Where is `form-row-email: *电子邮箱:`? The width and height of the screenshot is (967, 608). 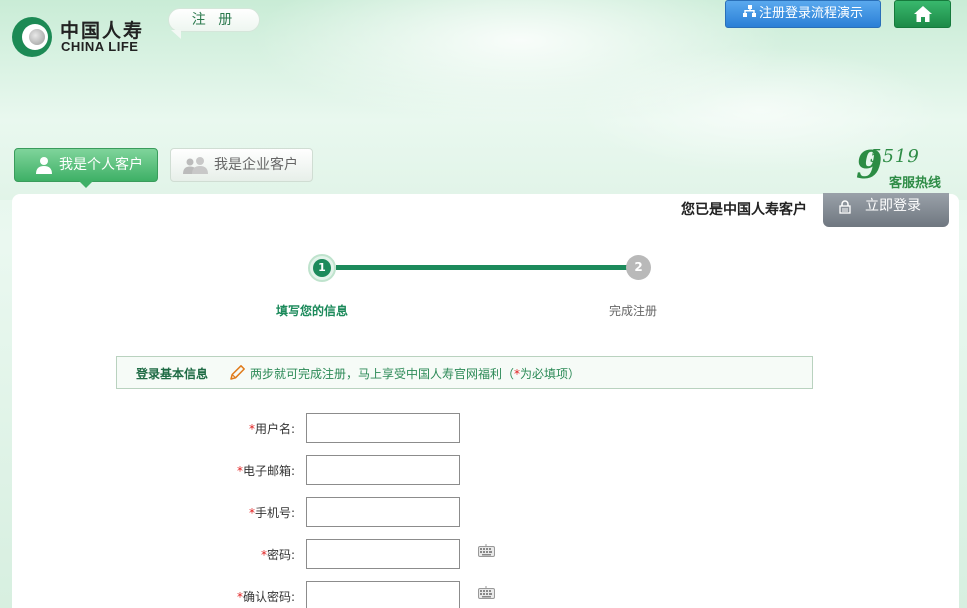
form-row-email: *电子邮箱: is located at coordinates (483, 470).